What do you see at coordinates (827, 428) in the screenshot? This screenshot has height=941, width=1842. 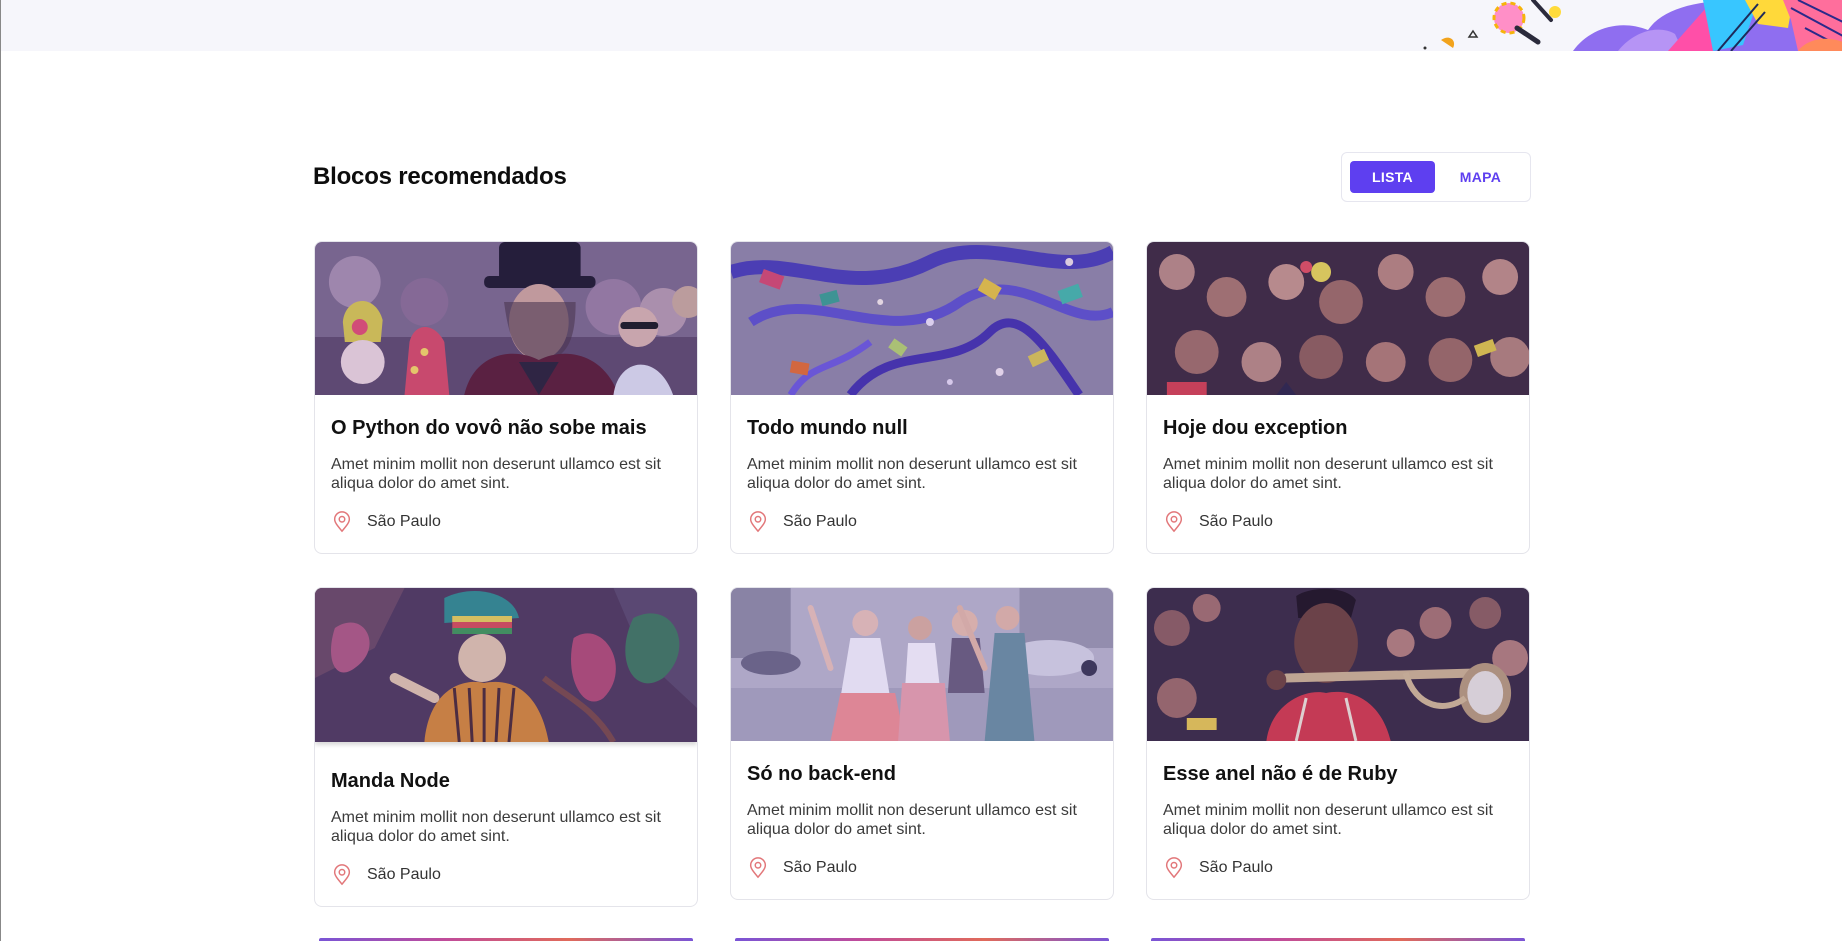 I see `card-title: Todo mundo null` at bounding box center [827, 428].